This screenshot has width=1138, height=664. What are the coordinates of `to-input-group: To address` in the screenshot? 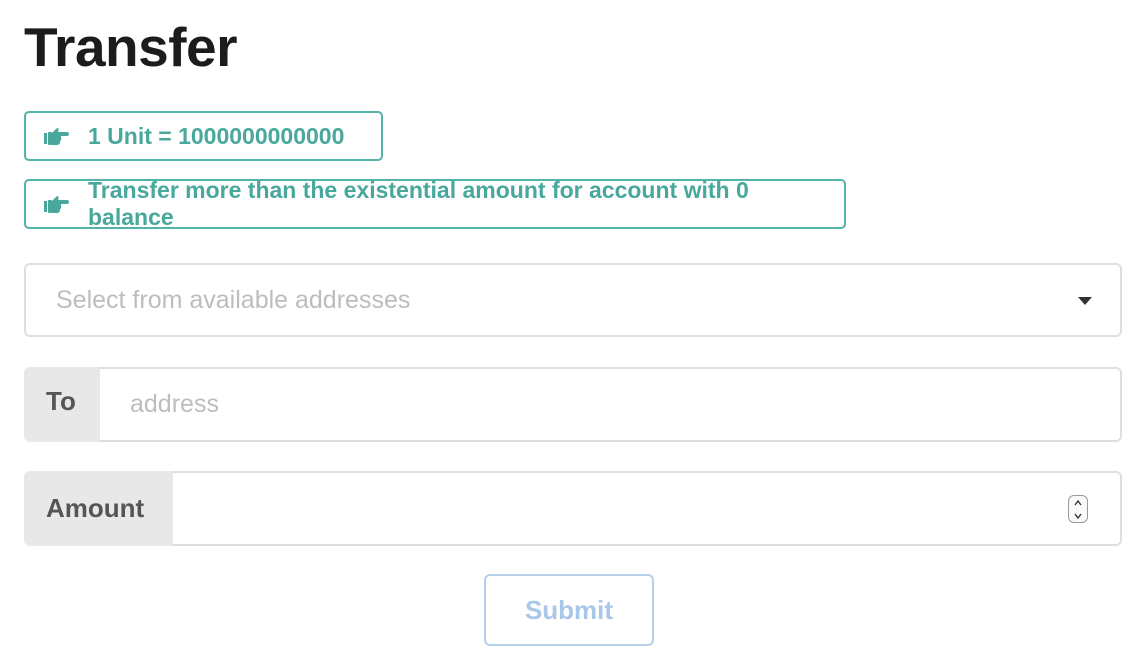 It's located at (573, 404).